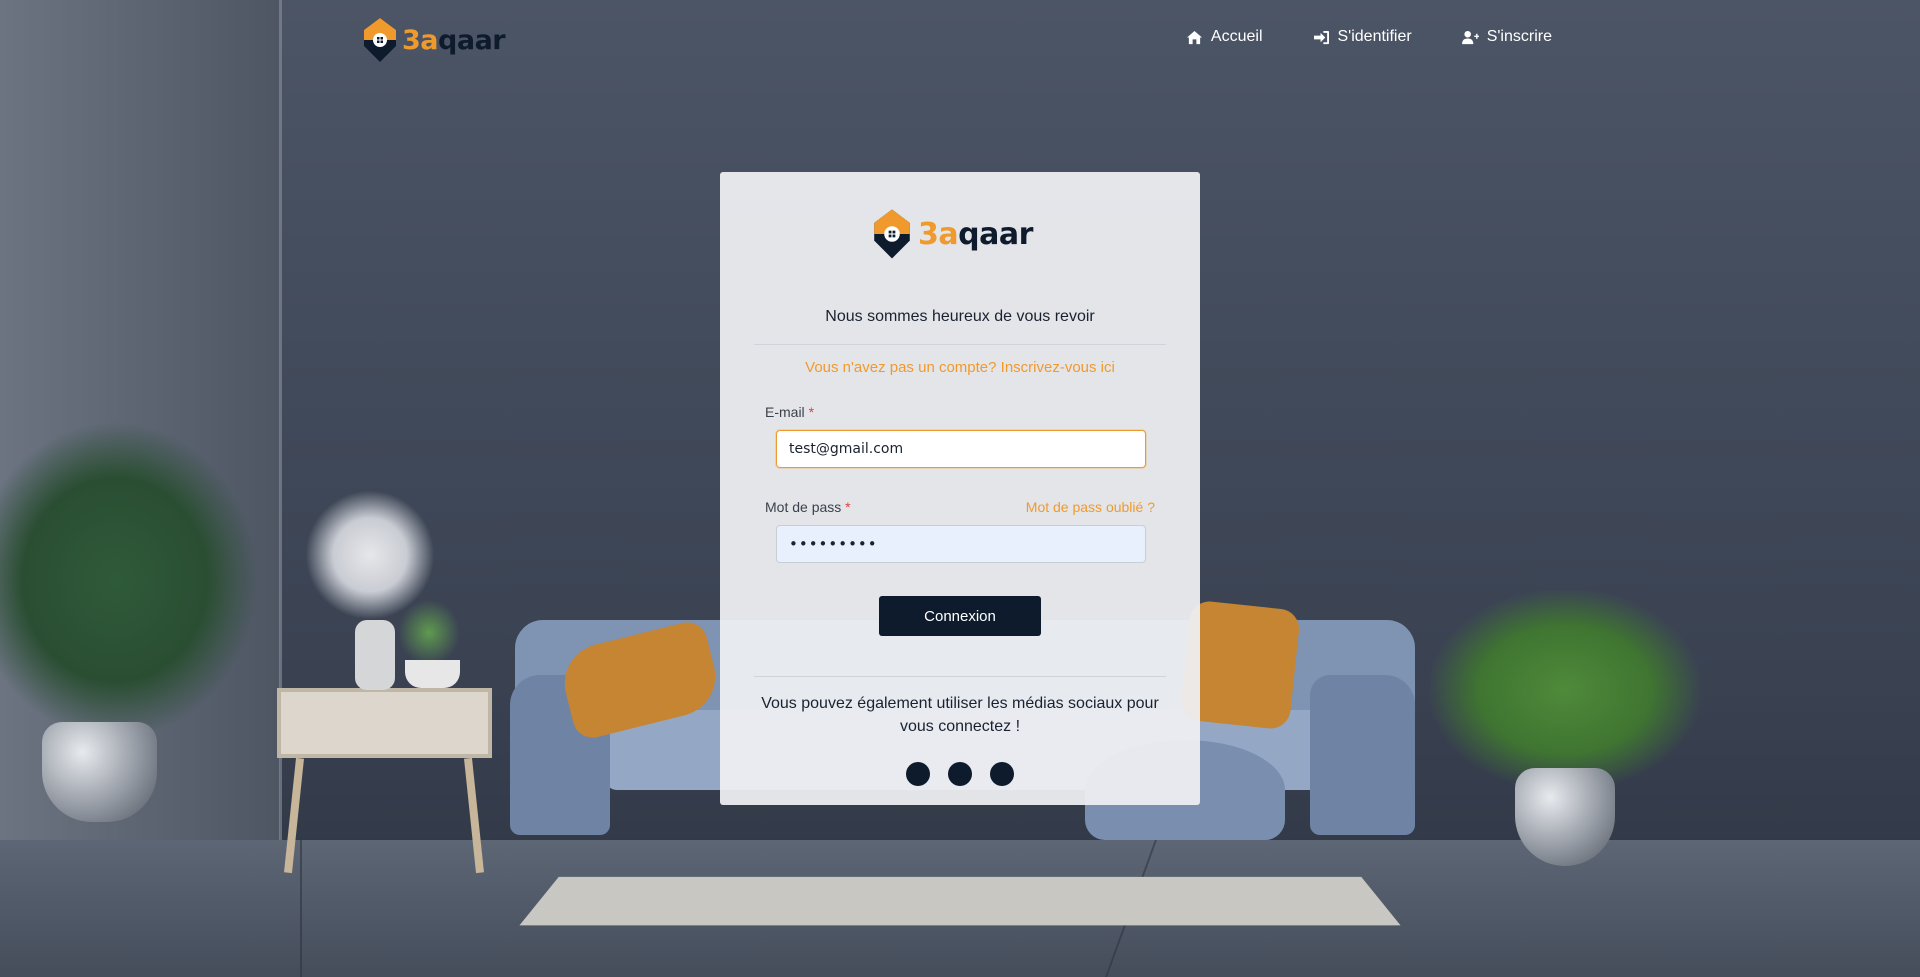 The image size is (1920, 977). I want to click on nav-links: Accueil S'identifier S'inscrire, so click(1369, 37).